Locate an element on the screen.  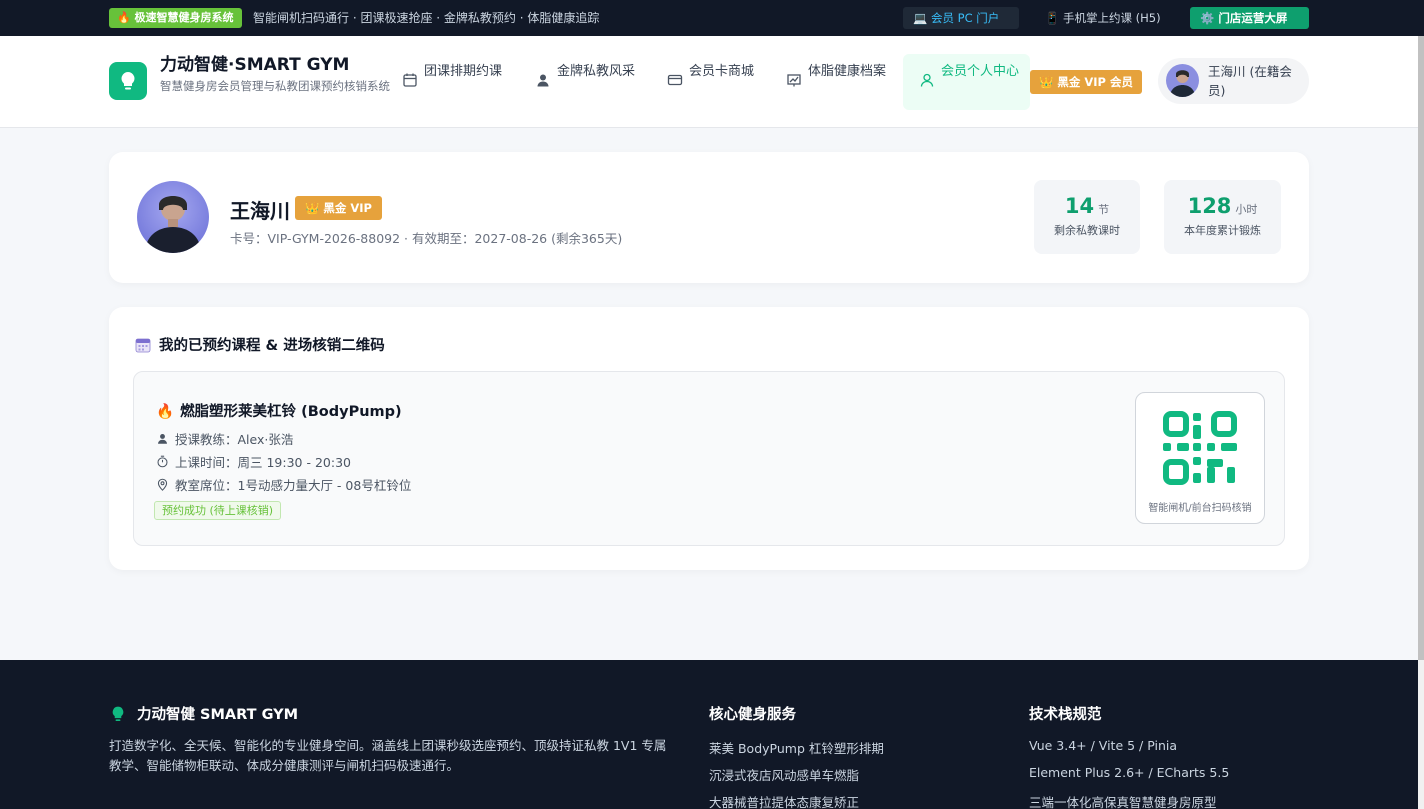
footer-tech-title: 技术栈规范 is located at coordinates (1065, 715).